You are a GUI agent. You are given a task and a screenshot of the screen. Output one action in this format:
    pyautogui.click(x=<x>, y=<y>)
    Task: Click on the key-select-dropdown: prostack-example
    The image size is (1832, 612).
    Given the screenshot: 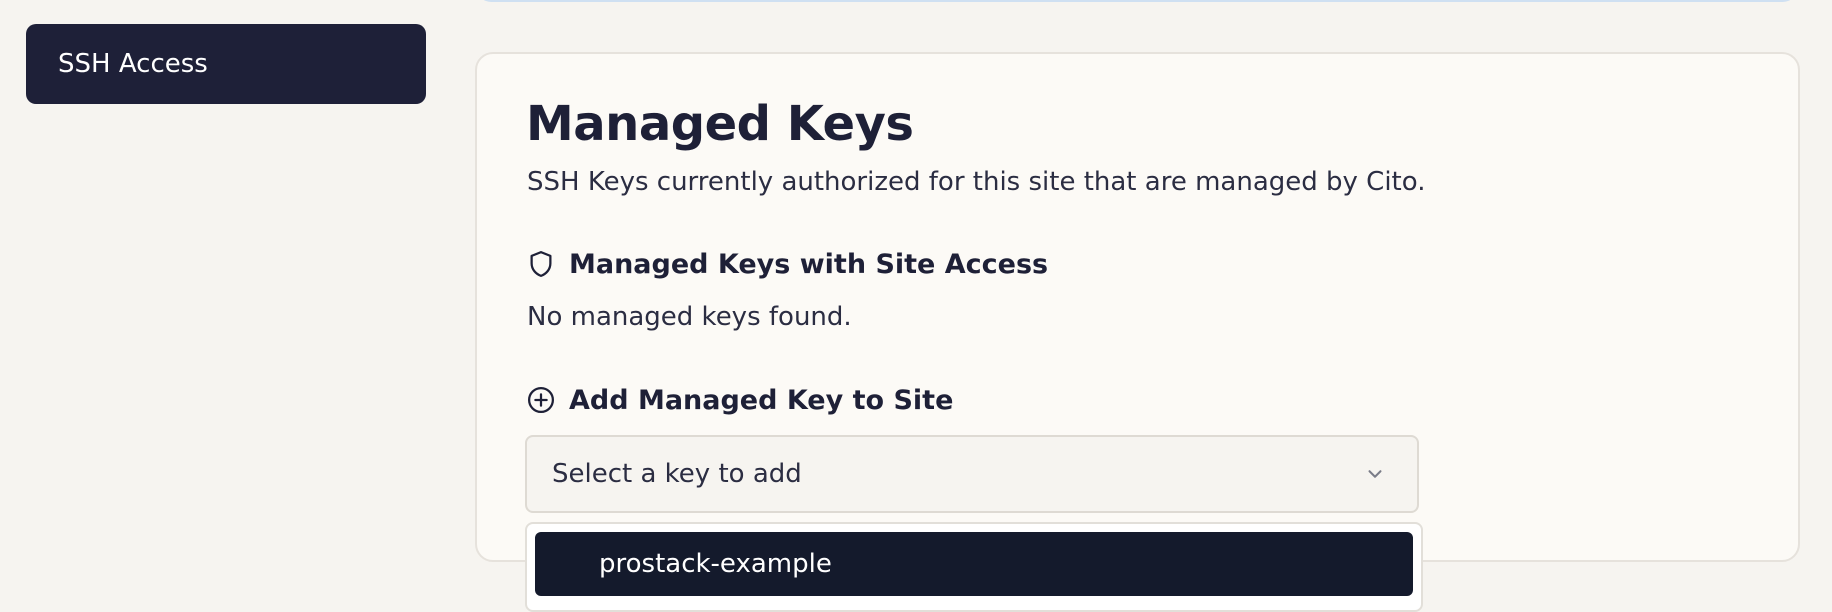 What is the action you would take?
    pyautogui.click(x=974, y=567)
    